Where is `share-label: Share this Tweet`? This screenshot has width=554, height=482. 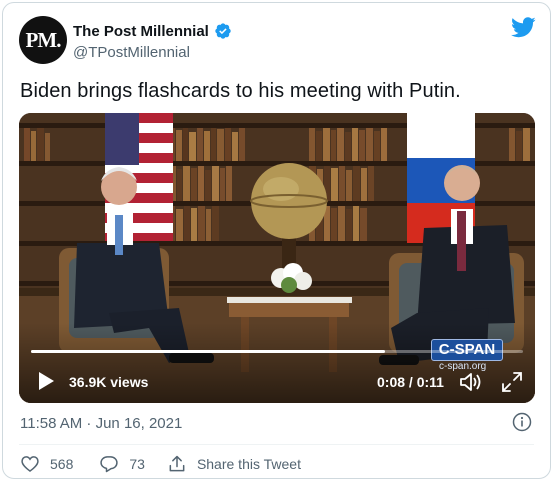
share-label: Share this Tweet is located at coordinates (248, 464).